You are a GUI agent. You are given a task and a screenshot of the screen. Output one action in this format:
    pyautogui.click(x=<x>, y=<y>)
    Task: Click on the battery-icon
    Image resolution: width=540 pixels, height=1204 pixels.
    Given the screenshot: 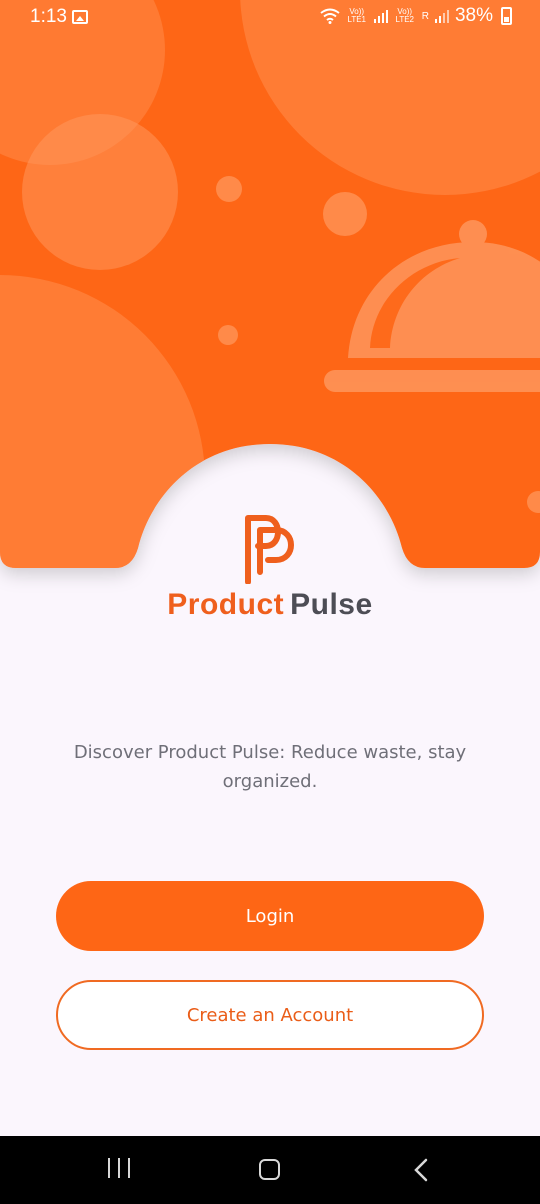 What is the action you would take?
    pyautogui.click(x=506, y=16)
    